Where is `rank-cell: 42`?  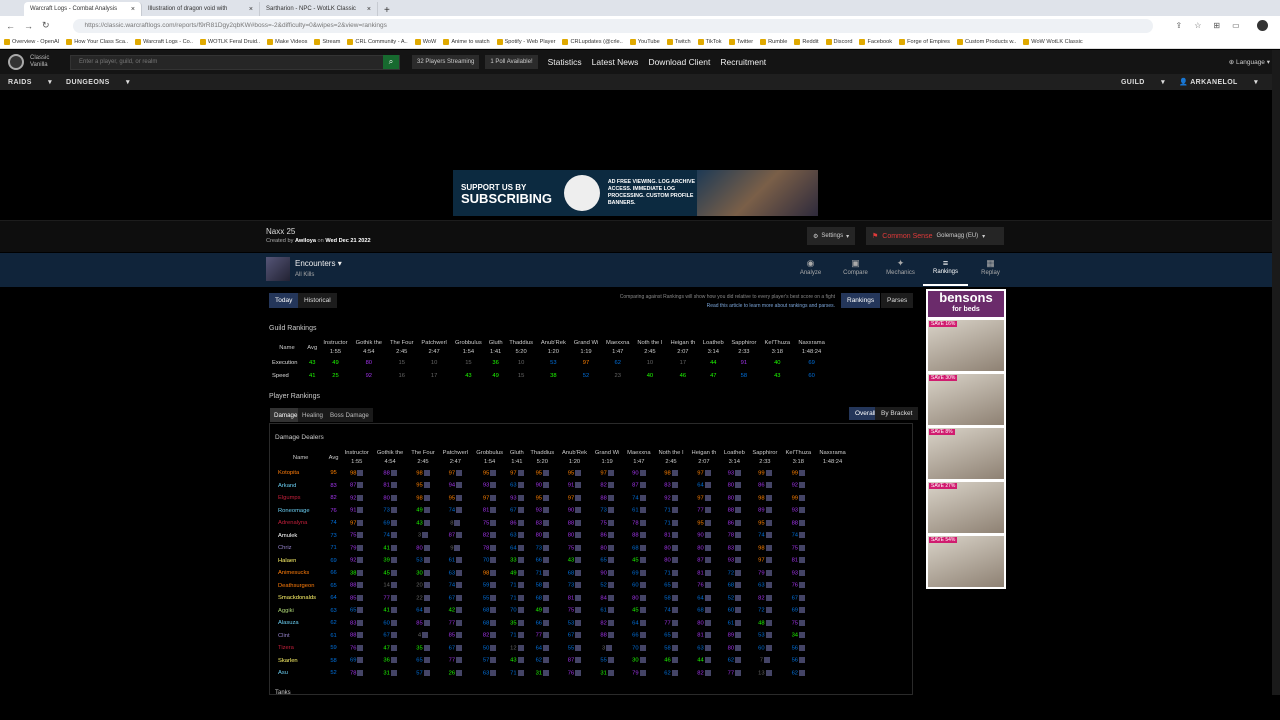
rank-cell: 42 is located at coordinates (456, 611).